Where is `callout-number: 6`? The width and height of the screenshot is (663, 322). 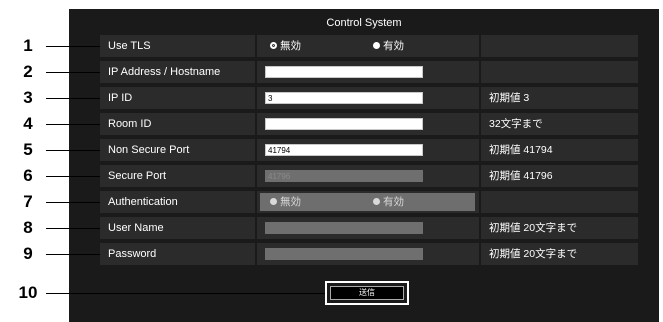
callout-number: 6 is located at coordinates (28, 175).